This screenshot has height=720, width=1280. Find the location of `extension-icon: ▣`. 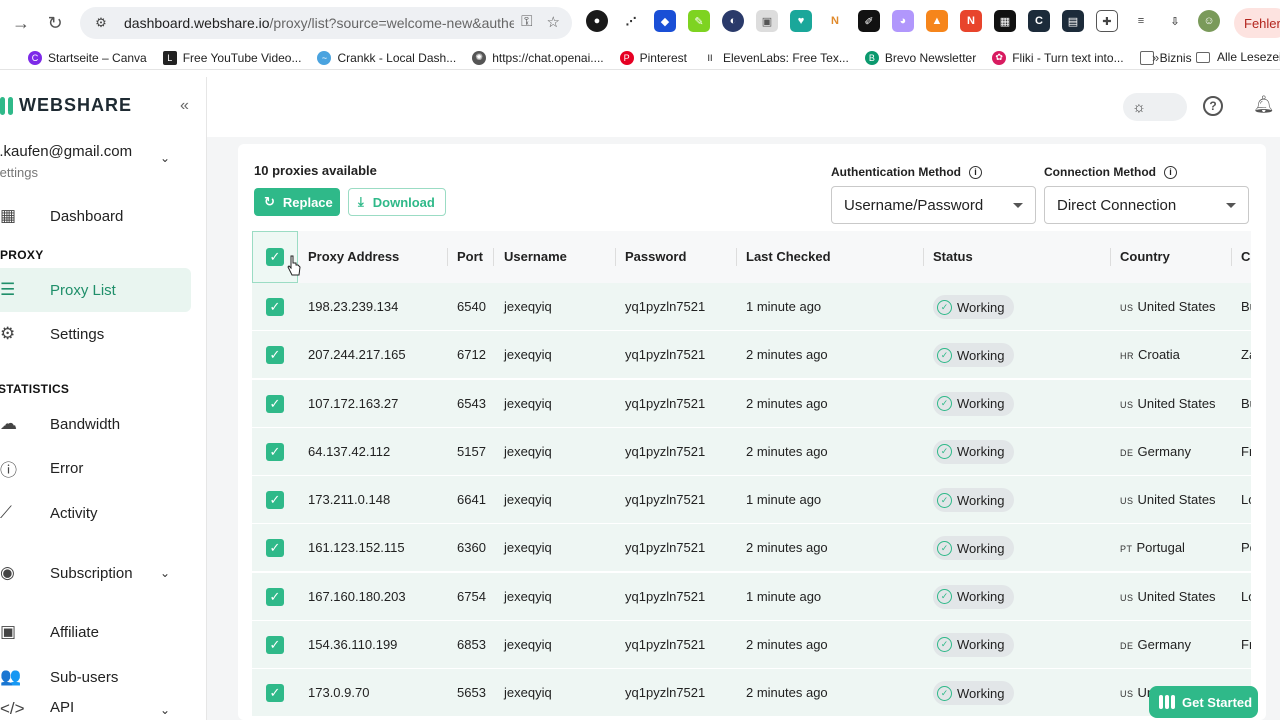

extension-icon: ▣ is located at coordinates (767, 21).